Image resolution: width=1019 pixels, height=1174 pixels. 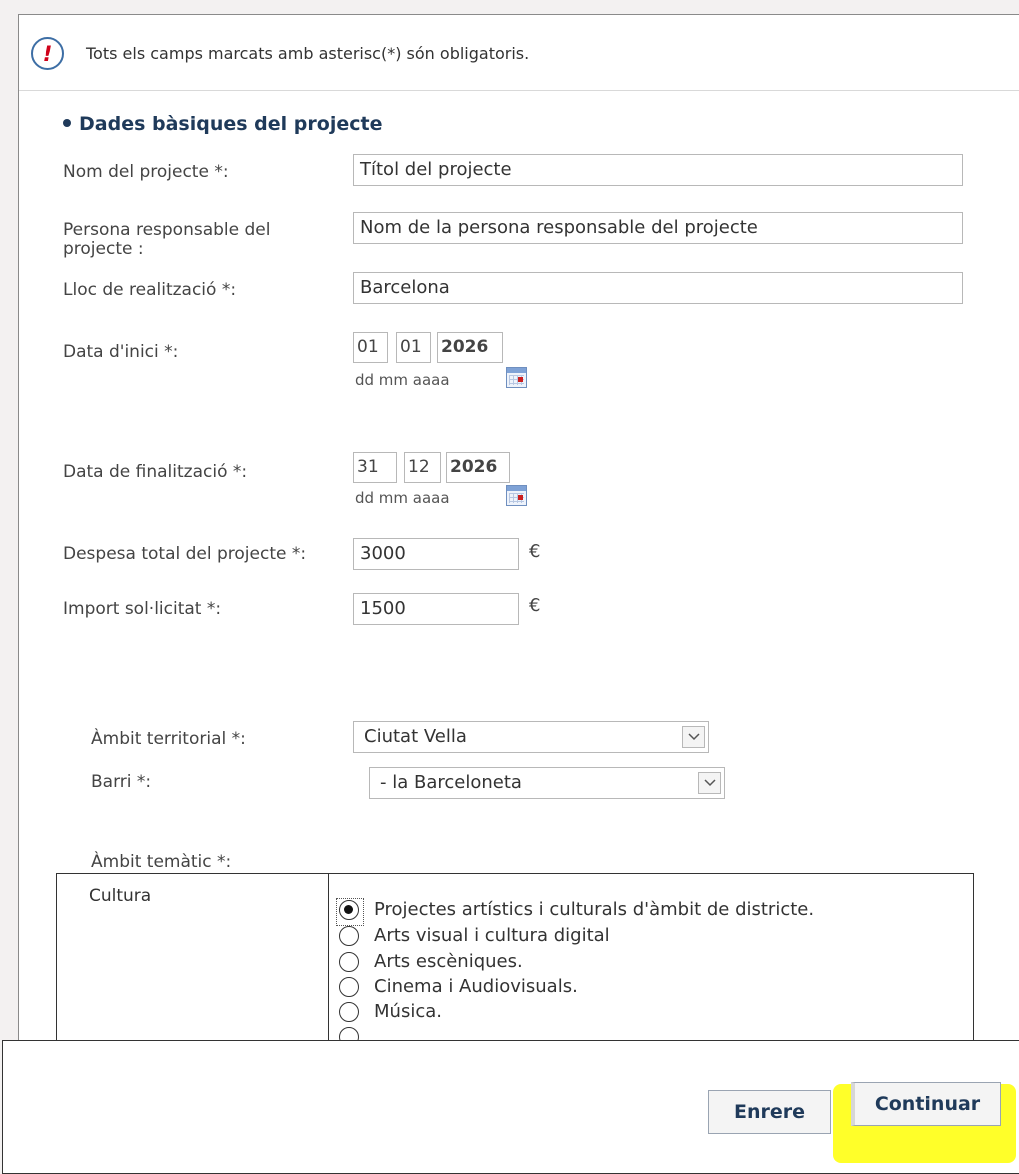 I want to click on radio-selected-icon, so click(x=350, y=912).